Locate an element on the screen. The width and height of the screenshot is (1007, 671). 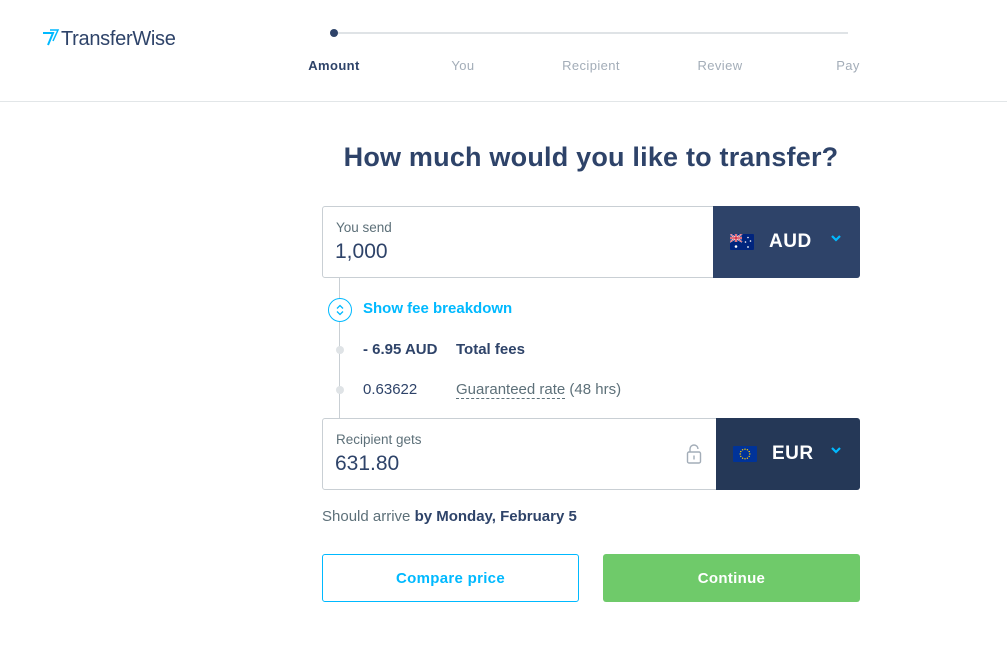
guaranteed-rate-link: Guaranteed rate is located at coordinates (511, 390).